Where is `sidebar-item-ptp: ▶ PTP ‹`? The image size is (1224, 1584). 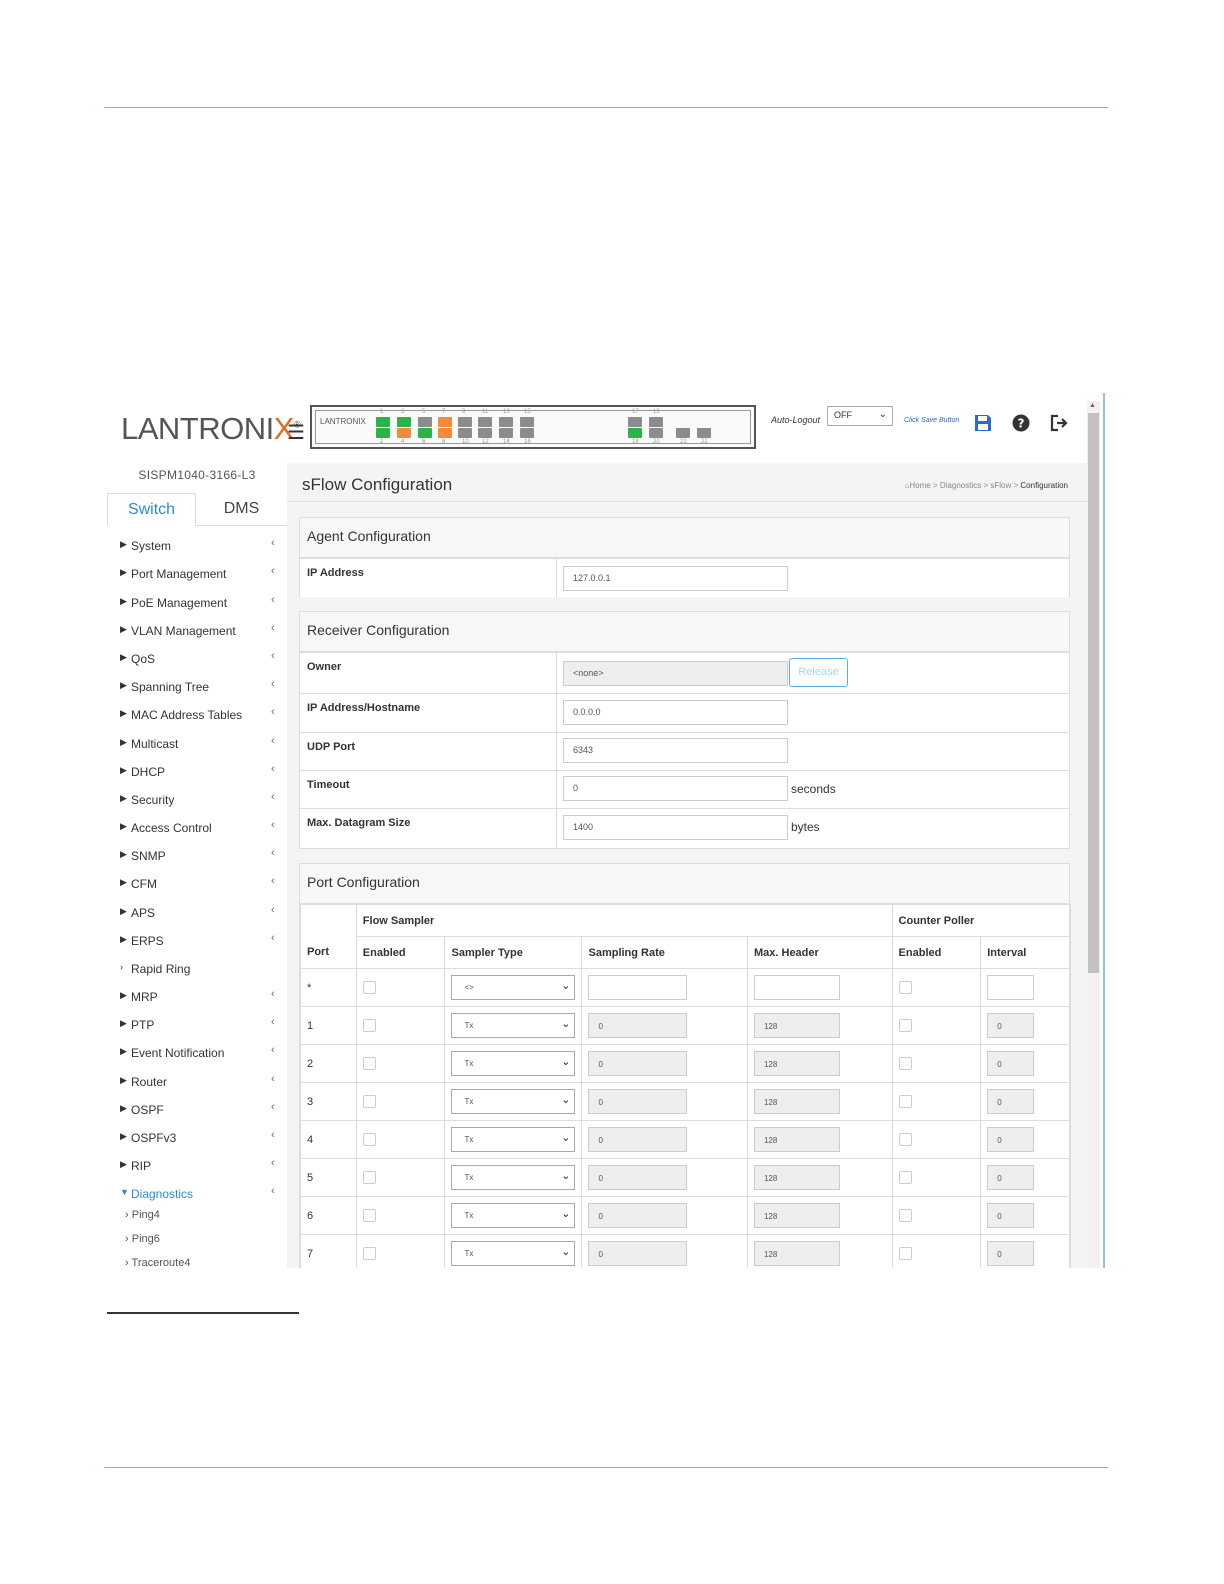 sidebar-item-ptp: ▶ PTP ‹ is located at coordinates (197, 1030).